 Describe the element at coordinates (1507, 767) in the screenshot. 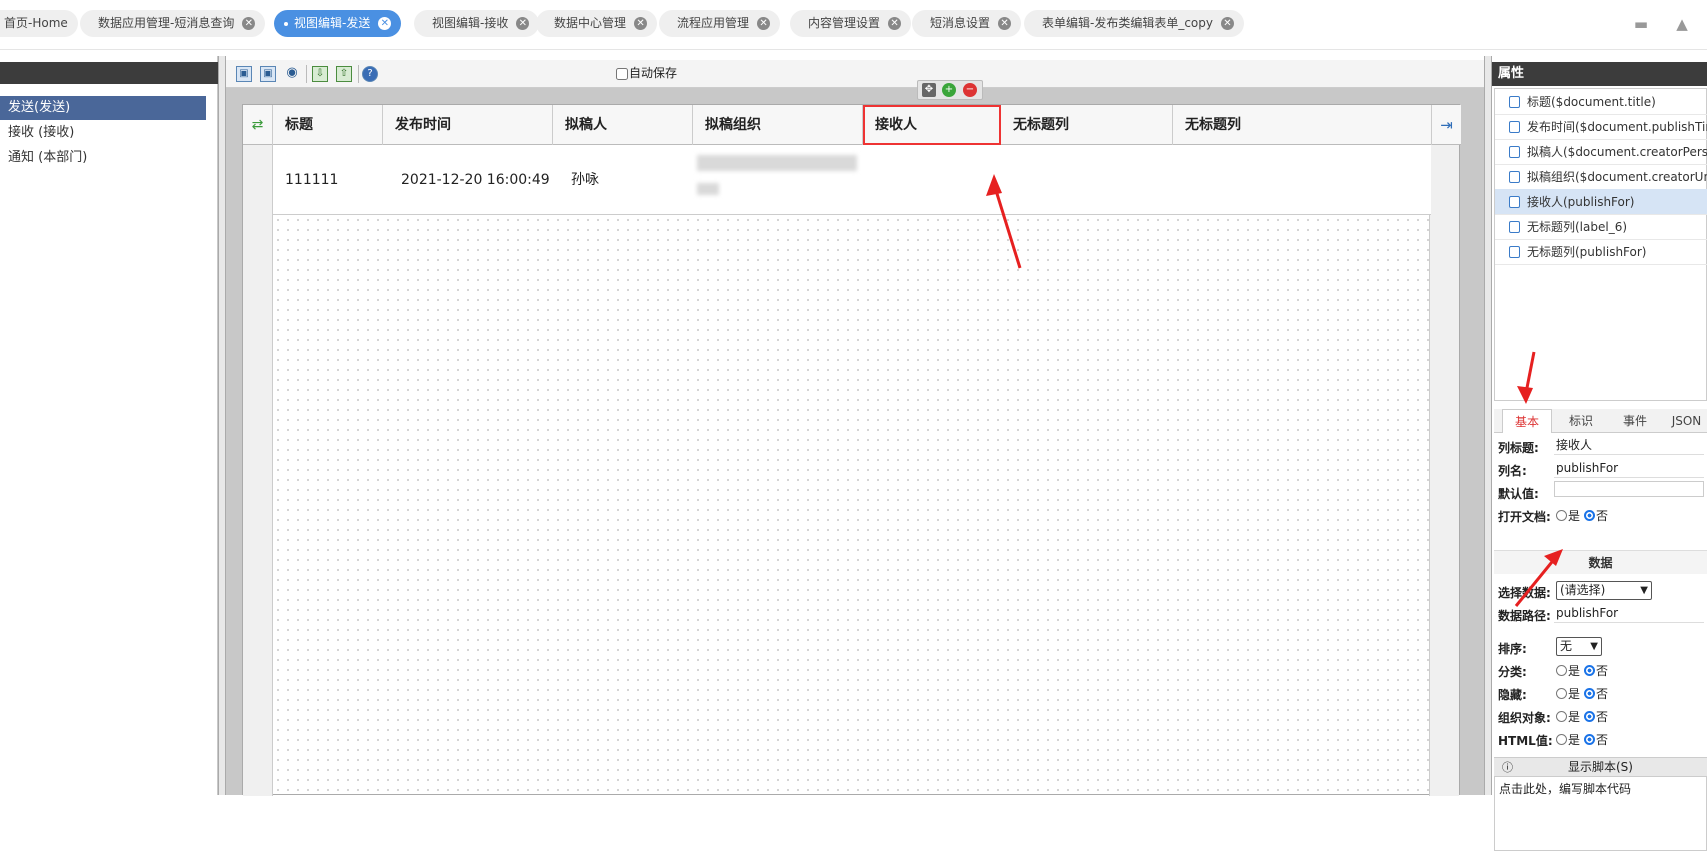

I see `info-icon: ⓘ` at that location.